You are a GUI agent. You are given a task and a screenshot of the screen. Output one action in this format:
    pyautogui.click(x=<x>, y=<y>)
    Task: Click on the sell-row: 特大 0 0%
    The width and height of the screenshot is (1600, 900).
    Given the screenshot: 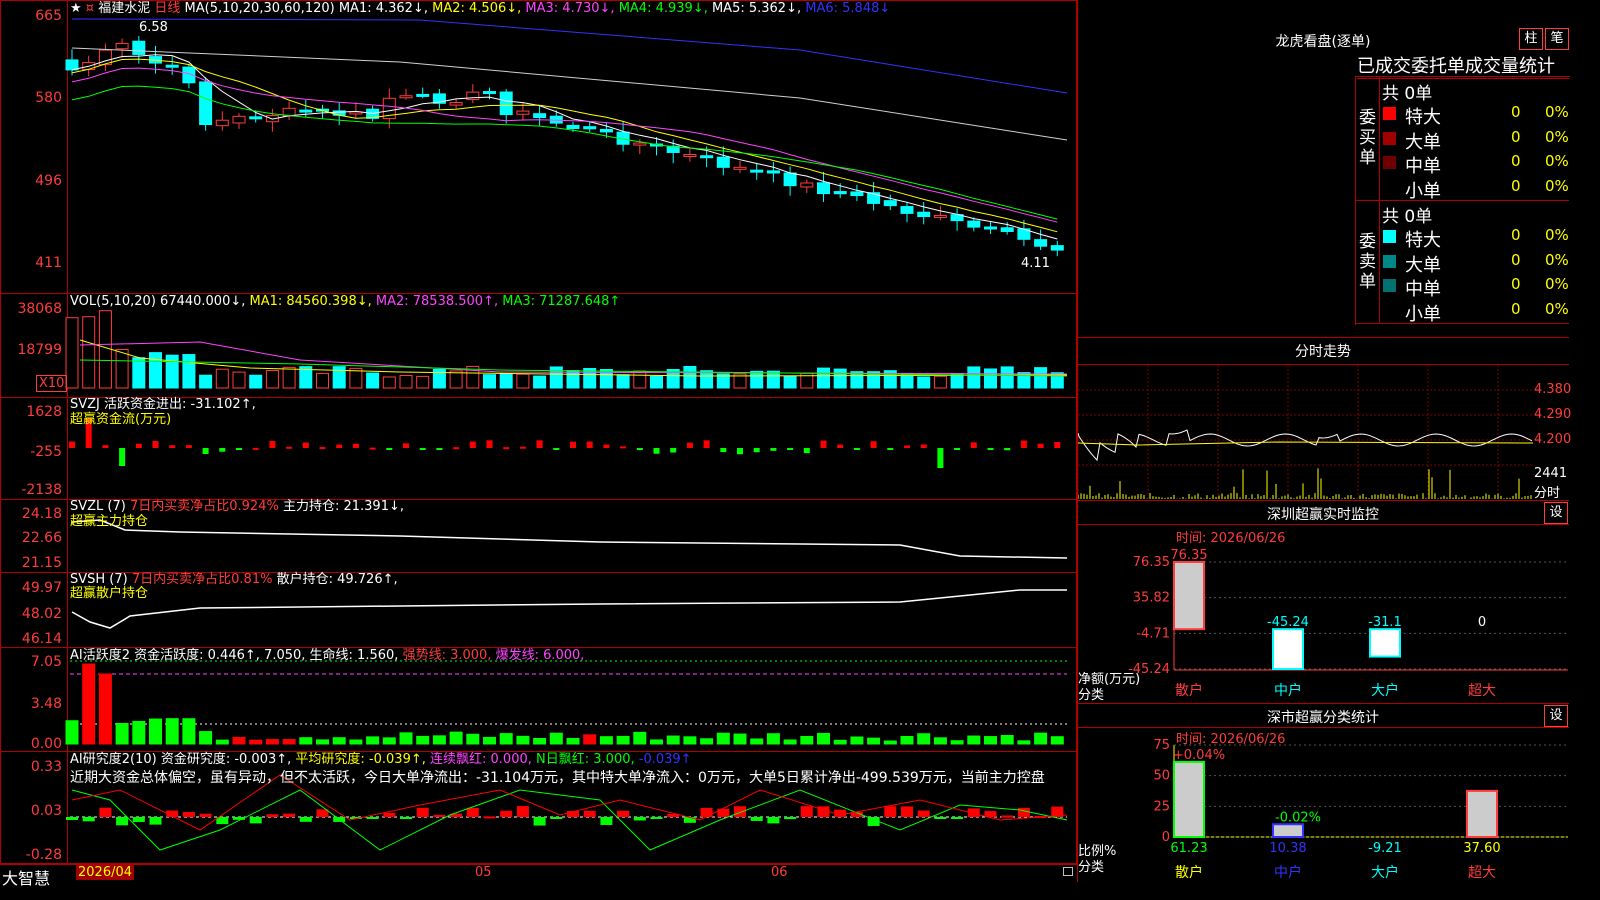 What is the action you would take?
    pyautogui.click(x=1475, y=238)
    